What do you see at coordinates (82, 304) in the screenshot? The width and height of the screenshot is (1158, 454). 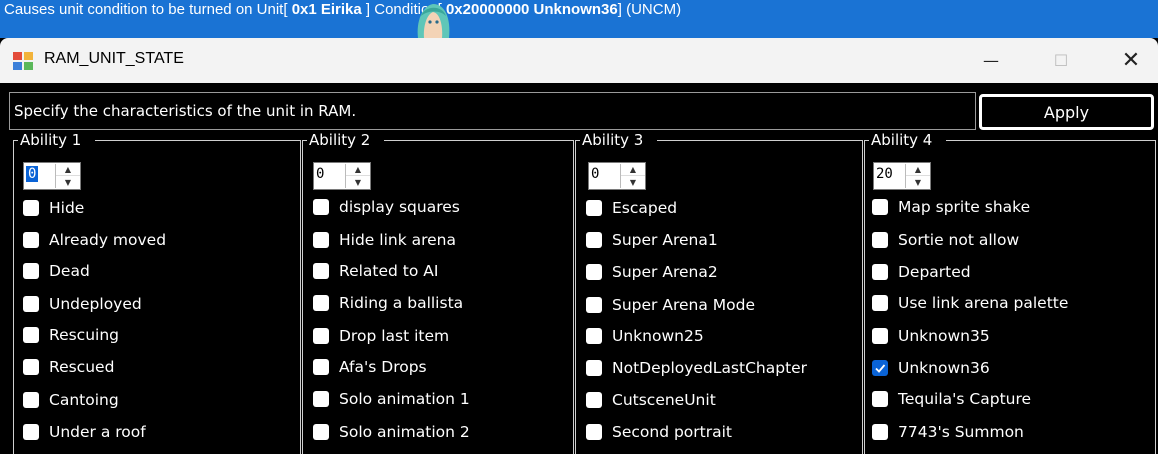 I see `checkbox-undeployed: Undeployed` at bounding box center [82, 304].